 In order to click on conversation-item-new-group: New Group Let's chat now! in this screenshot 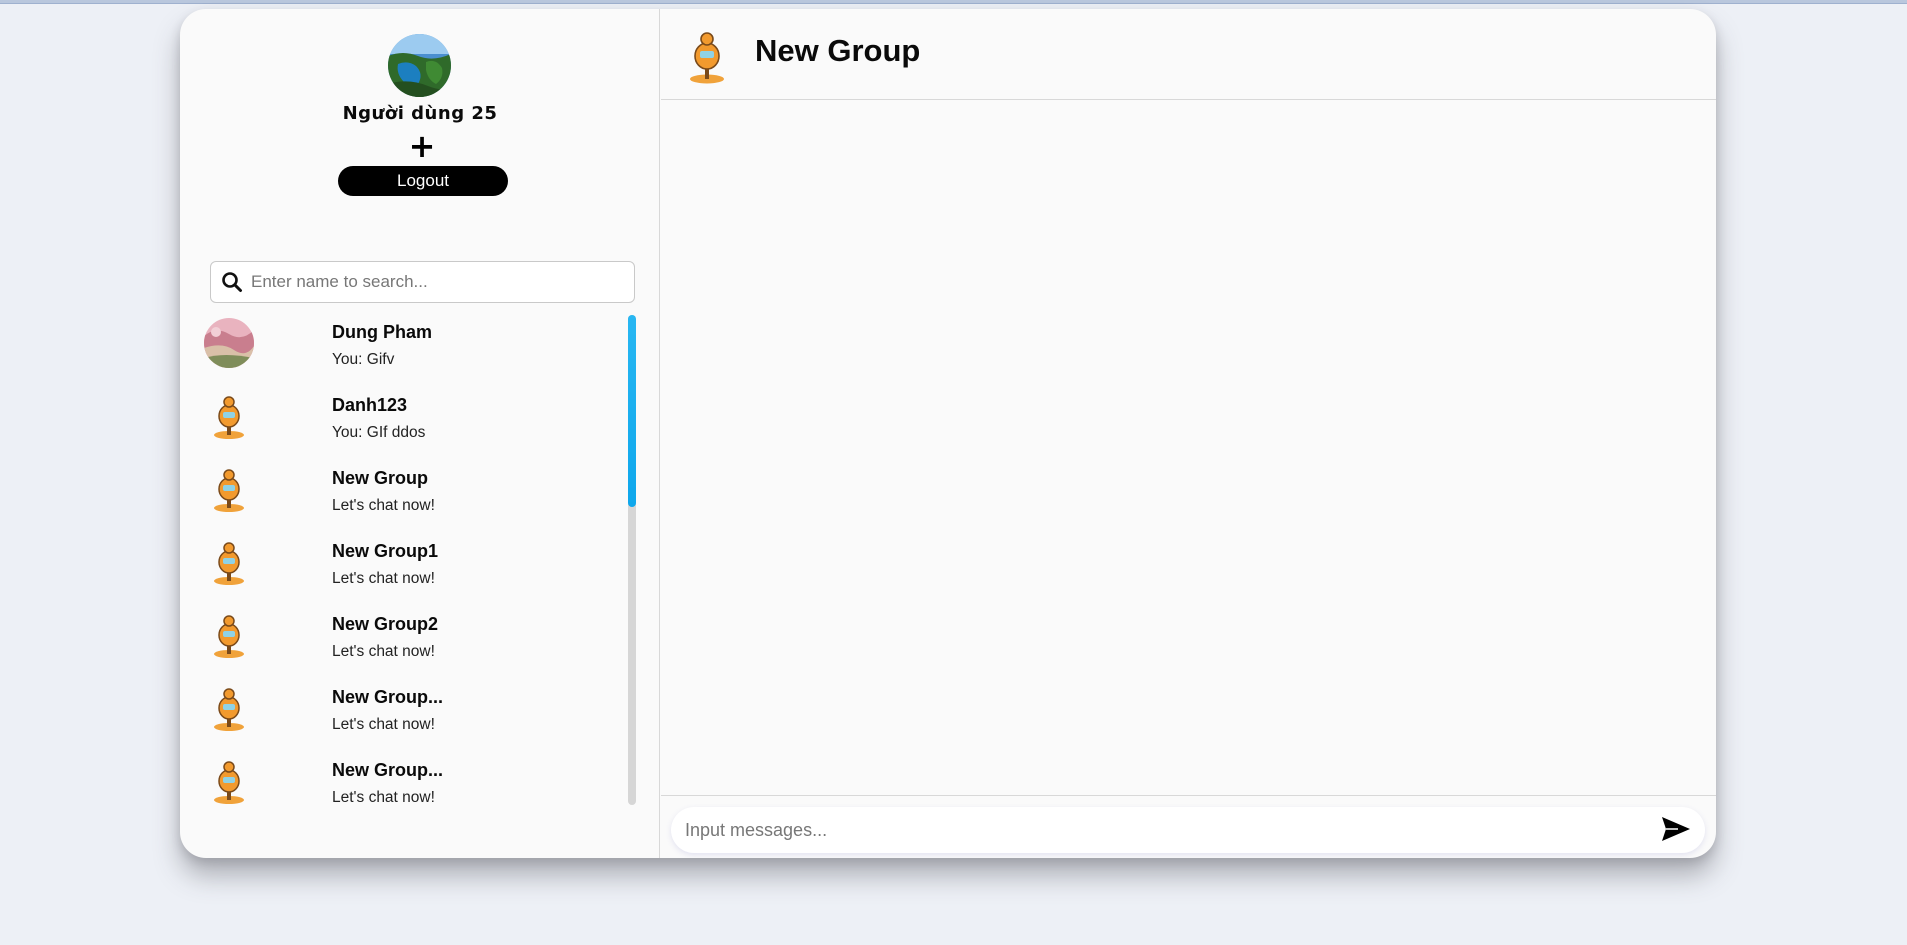, I will do `click(405, 496)`.